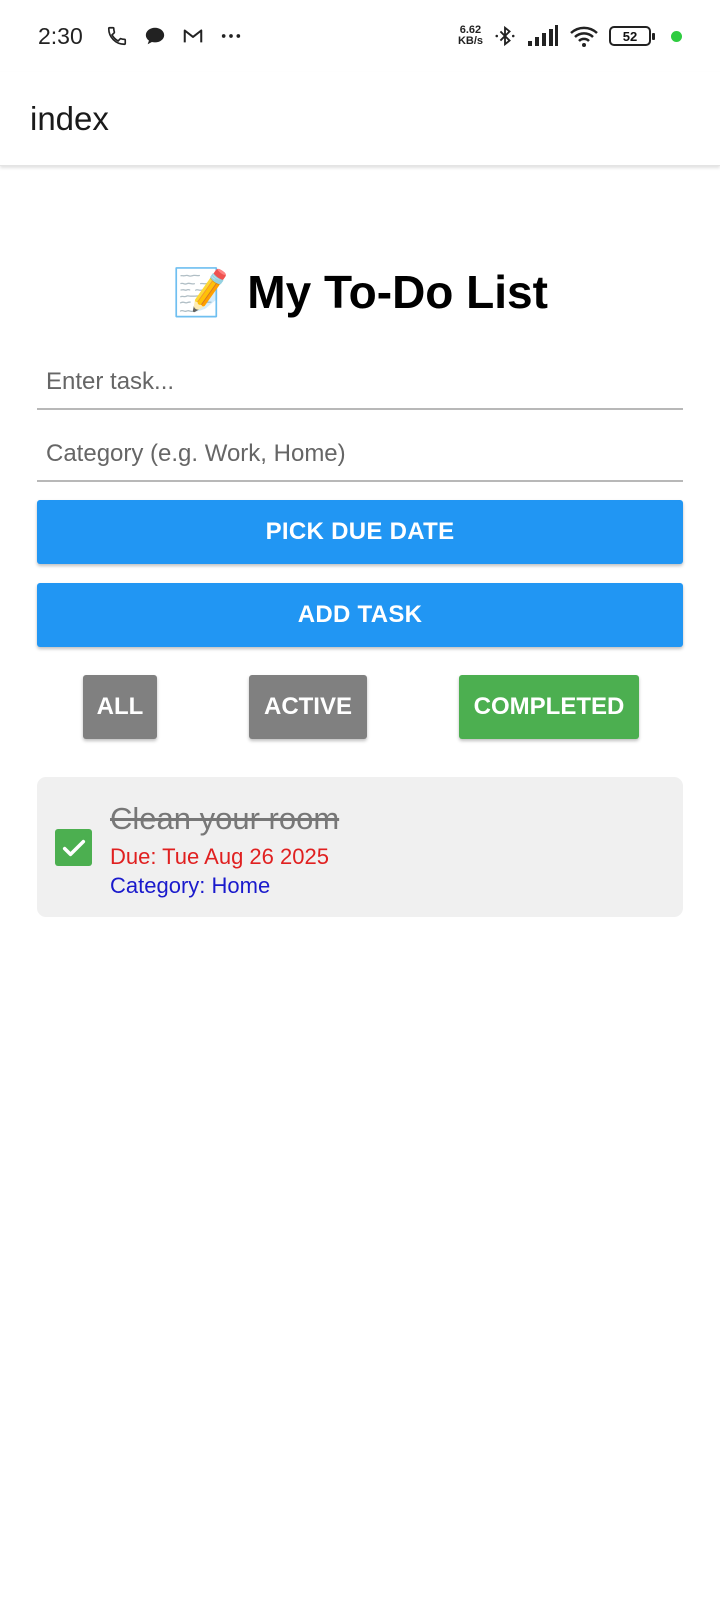  What do you see at coordinates (231, 36) in the screenshot?
I see `more-dots-icon` at bounding box center [231, 36].